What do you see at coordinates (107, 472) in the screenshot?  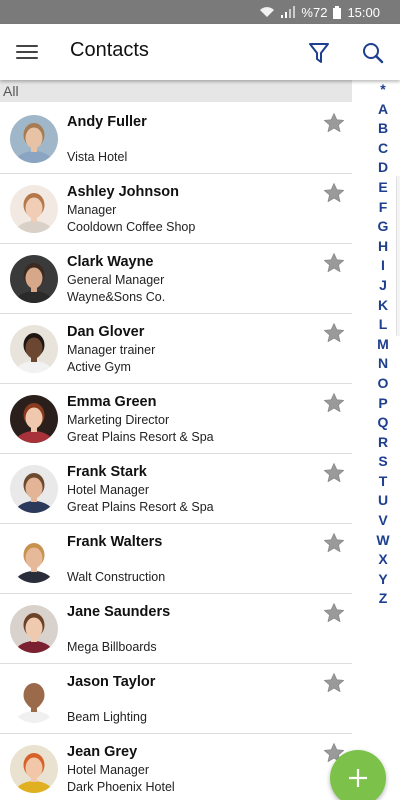 I see `contact-name: Frank Stark` at bounding box center [107, 472].